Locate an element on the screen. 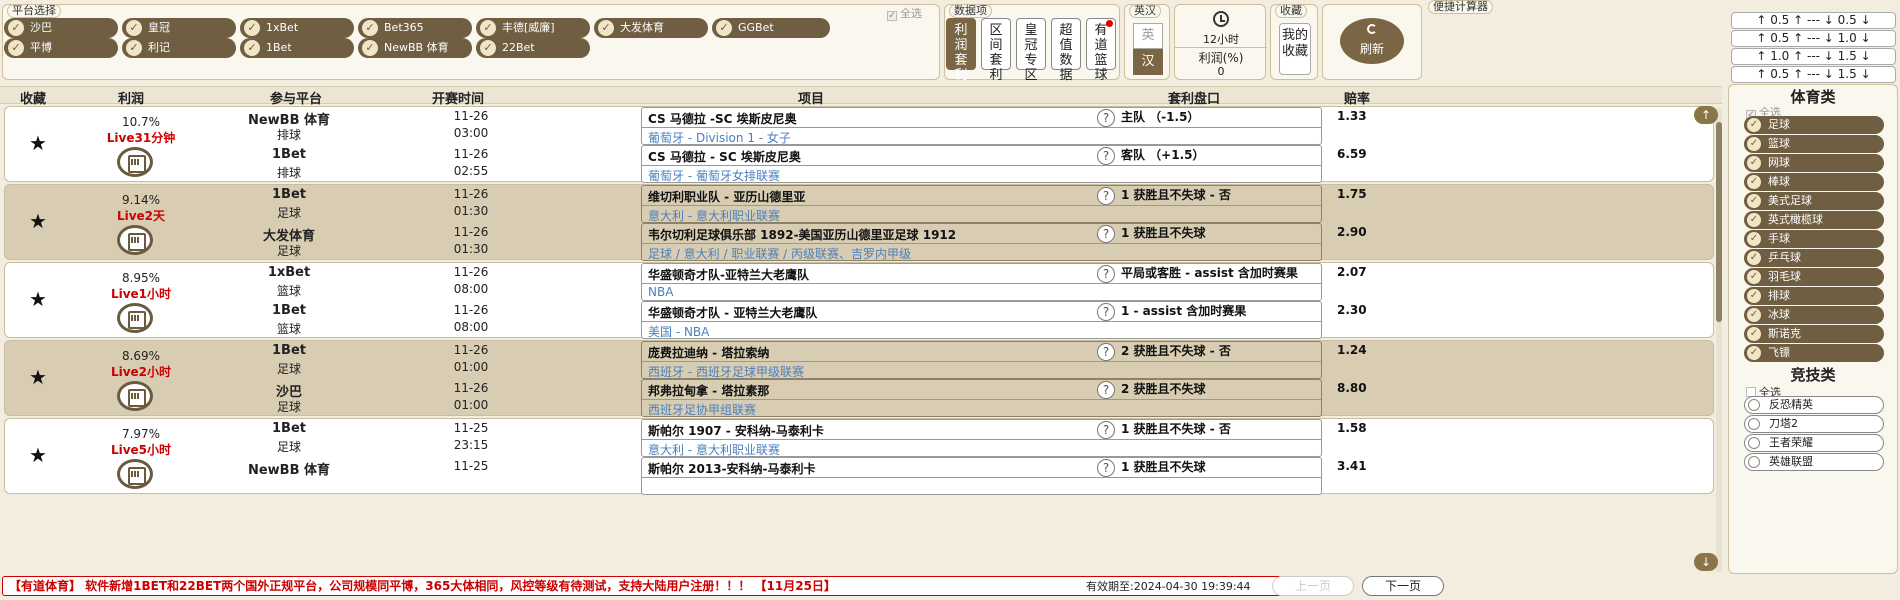 The height and width of the screenshot is (600, 1900). data-tab: 区间套利 is located at coordinates (996, 50).